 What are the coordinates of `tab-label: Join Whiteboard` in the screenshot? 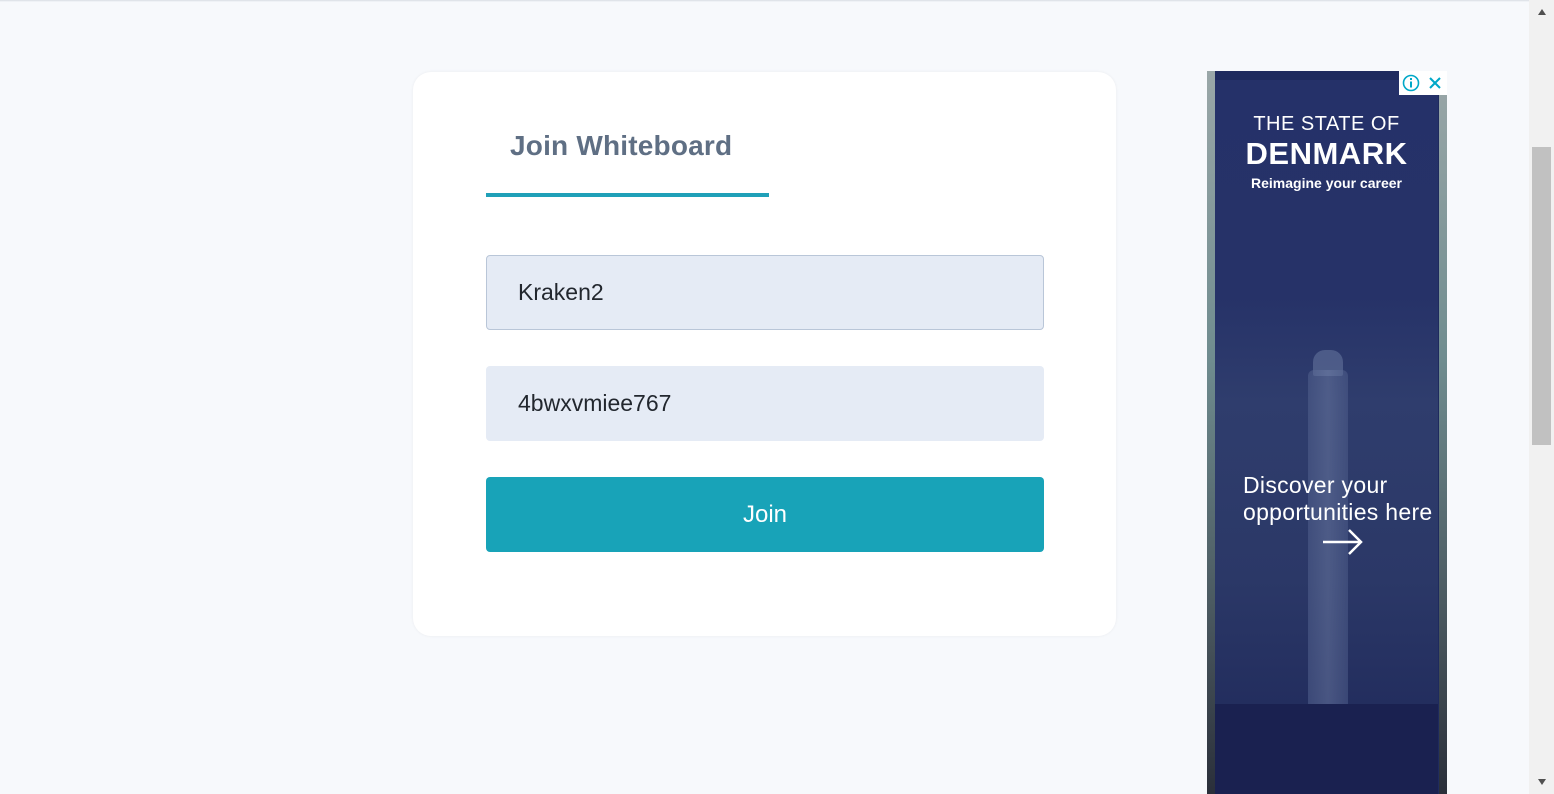 It's located at (621, 145).